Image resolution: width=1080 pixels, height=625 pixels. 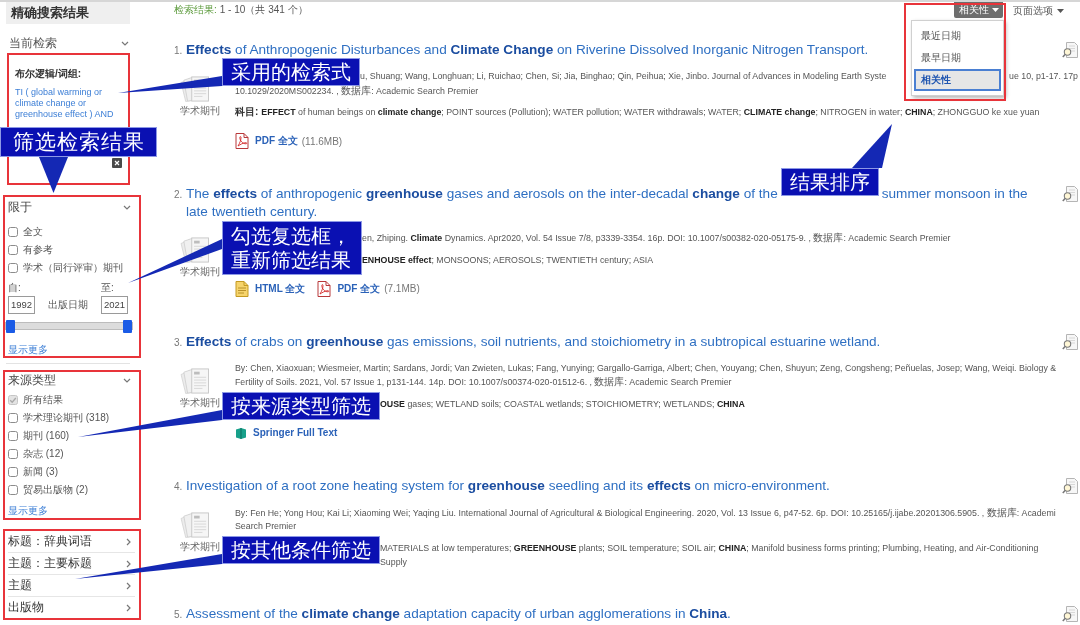 What do you see at coordinates (954, 193) in the screenshot?
I see `result-title-link: summer monsoon in the` at bounding box center [954, 193].